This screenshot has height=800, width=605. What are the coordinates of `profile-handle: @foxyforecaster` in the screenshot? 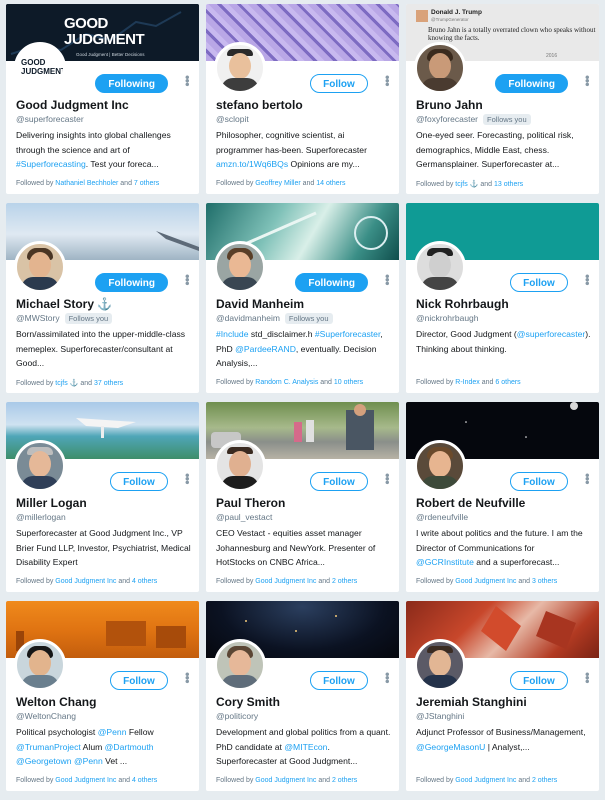 It's located at (447, 119).